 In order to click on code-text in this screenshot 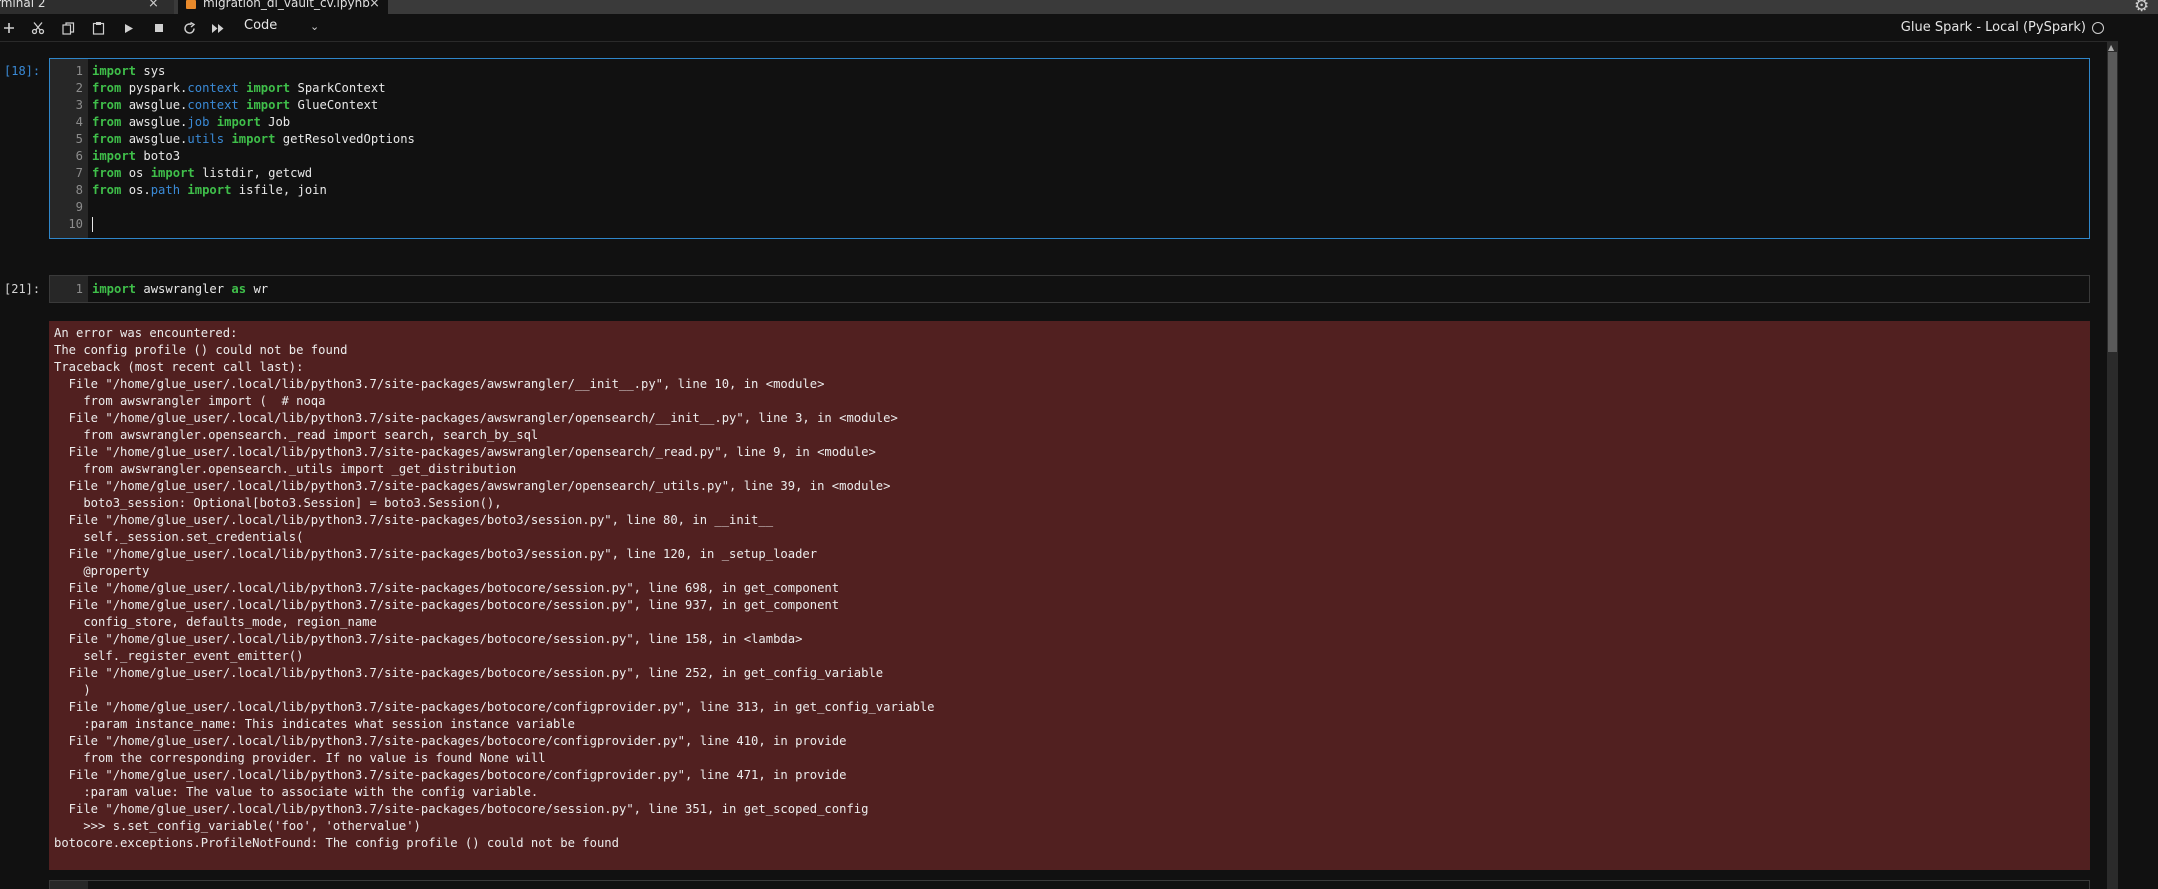, I will do `click(92, 224)`.